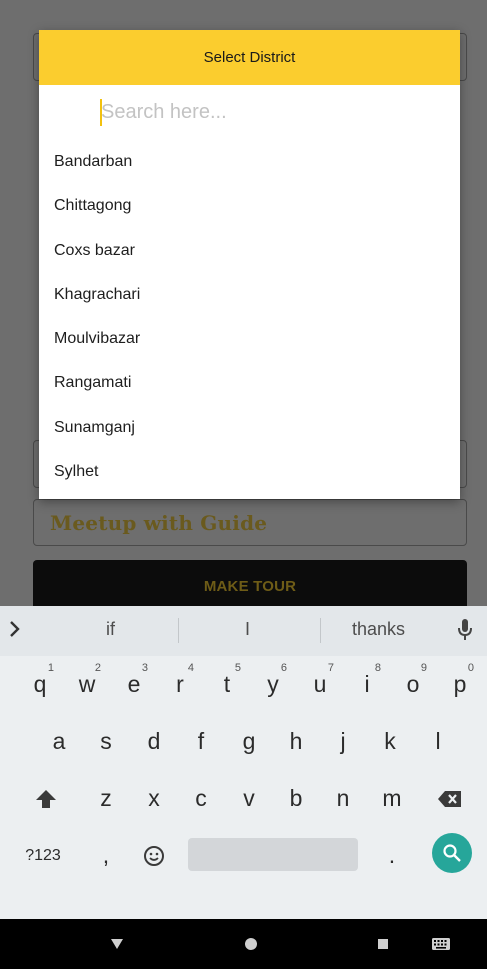 The image size is (487, 969). I want to click on key-hint: 7, so click(330, 668).